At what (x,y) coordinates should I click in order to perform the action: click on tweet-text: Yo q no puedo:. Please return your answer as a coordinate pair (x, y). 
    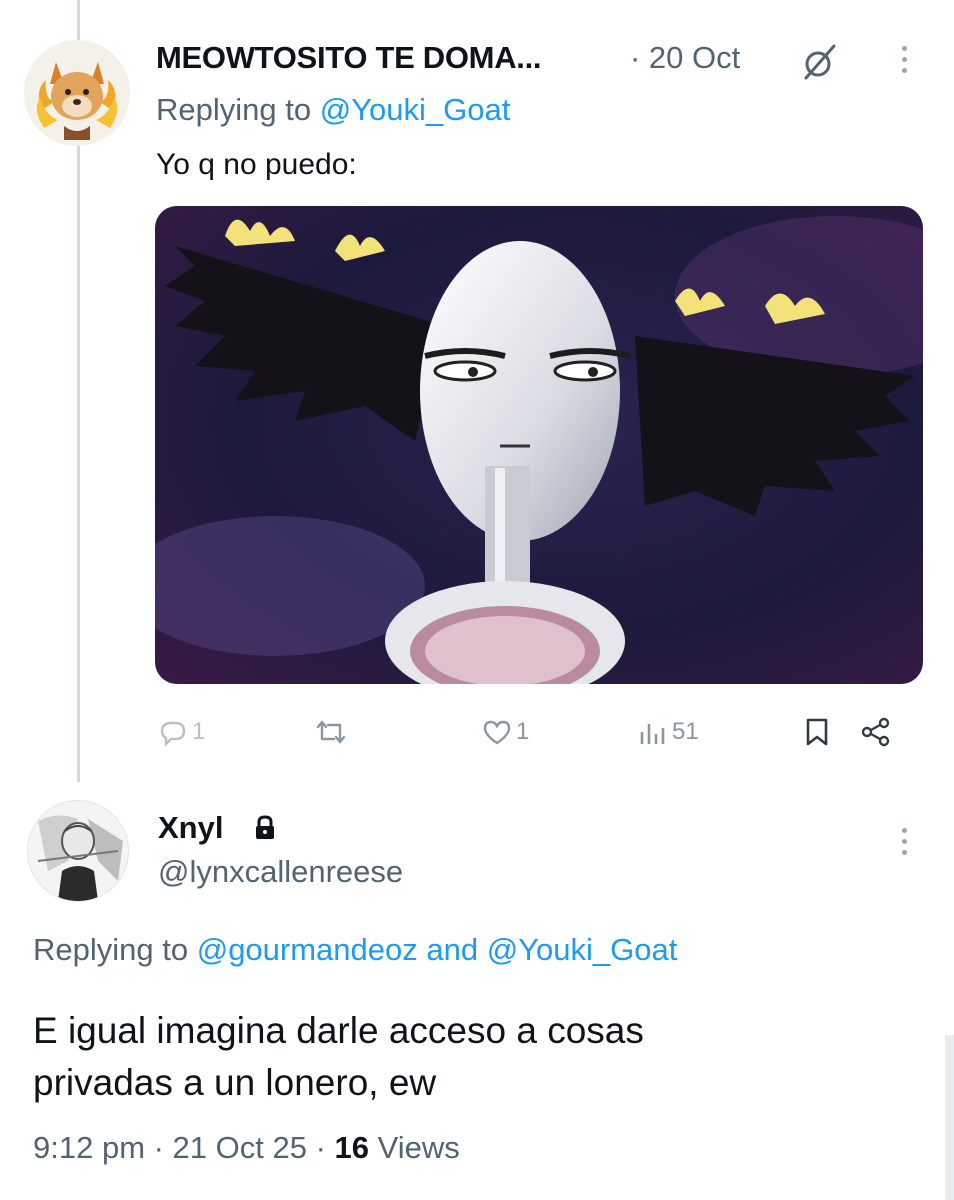
    Looking at the image, I should click on (256, 164).